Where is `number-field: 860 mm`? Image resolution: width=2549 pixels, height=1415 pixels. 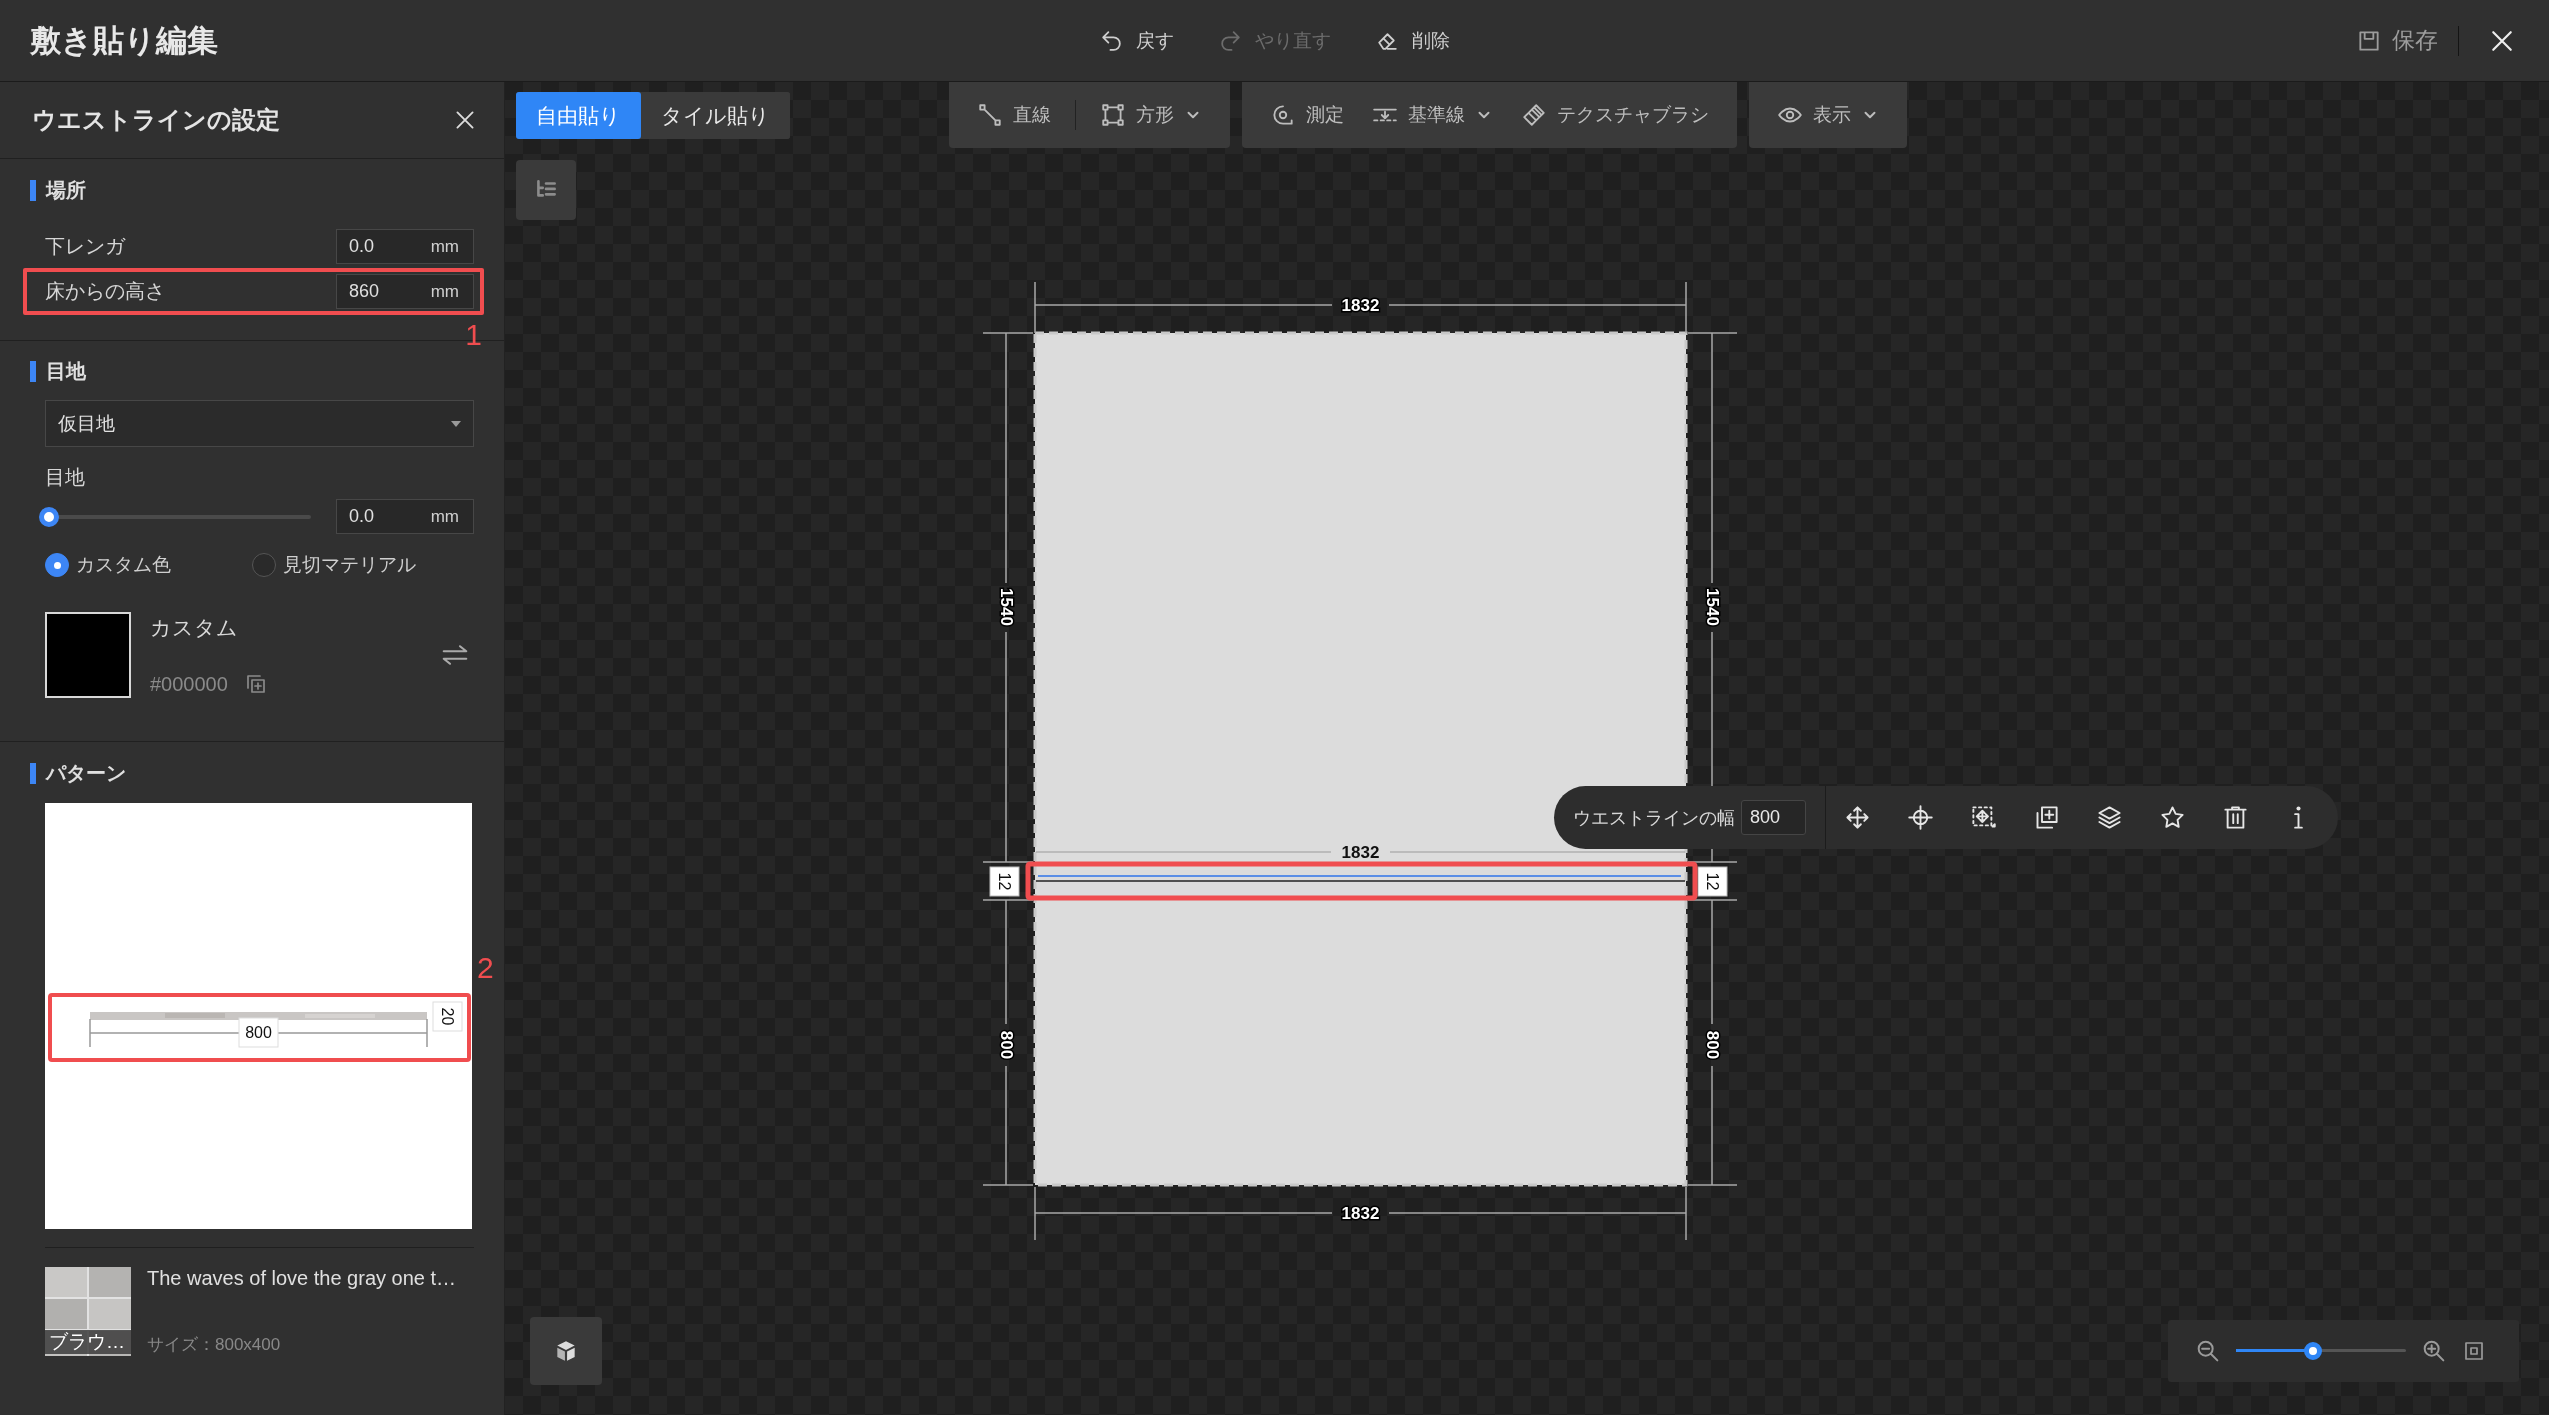 number-field: 860 mm is located at coordinates (405, 291).